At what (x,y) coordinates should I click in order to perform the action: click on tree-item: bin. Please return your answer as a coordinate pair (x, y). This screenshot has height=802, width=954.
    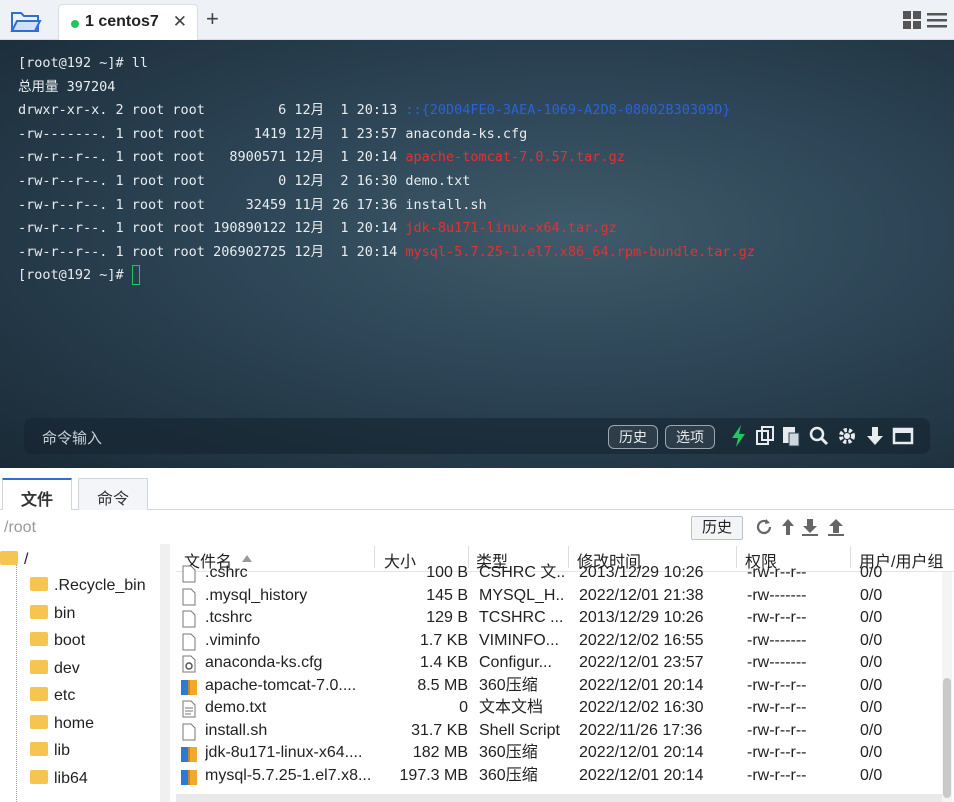
    Looking at the image, I should click on (52, 614).